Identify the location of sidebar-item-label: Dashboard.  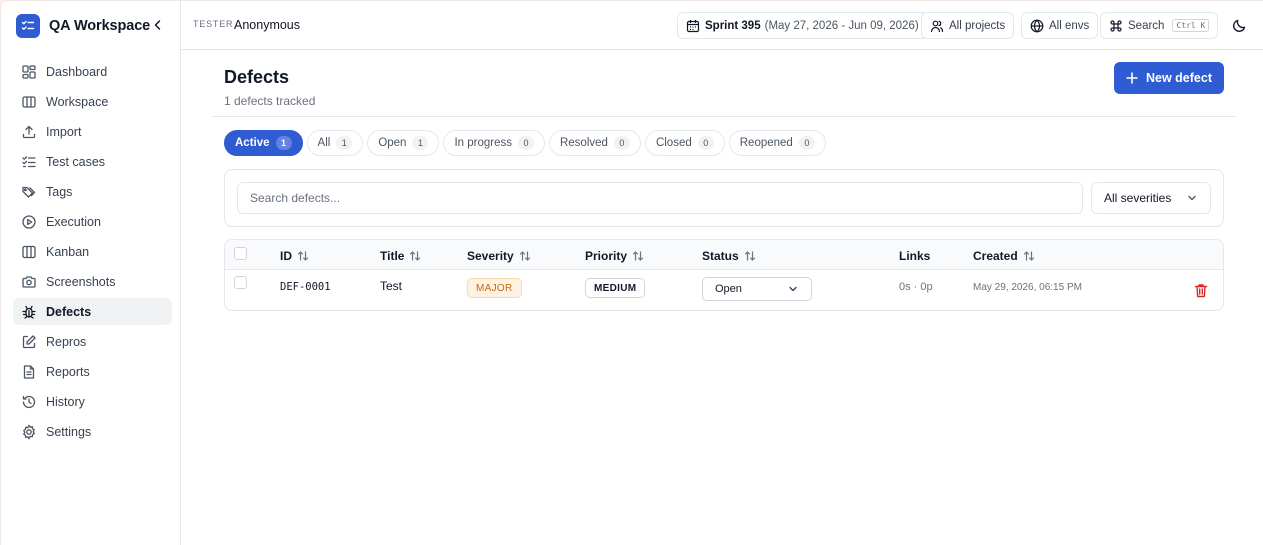
(77, 71).